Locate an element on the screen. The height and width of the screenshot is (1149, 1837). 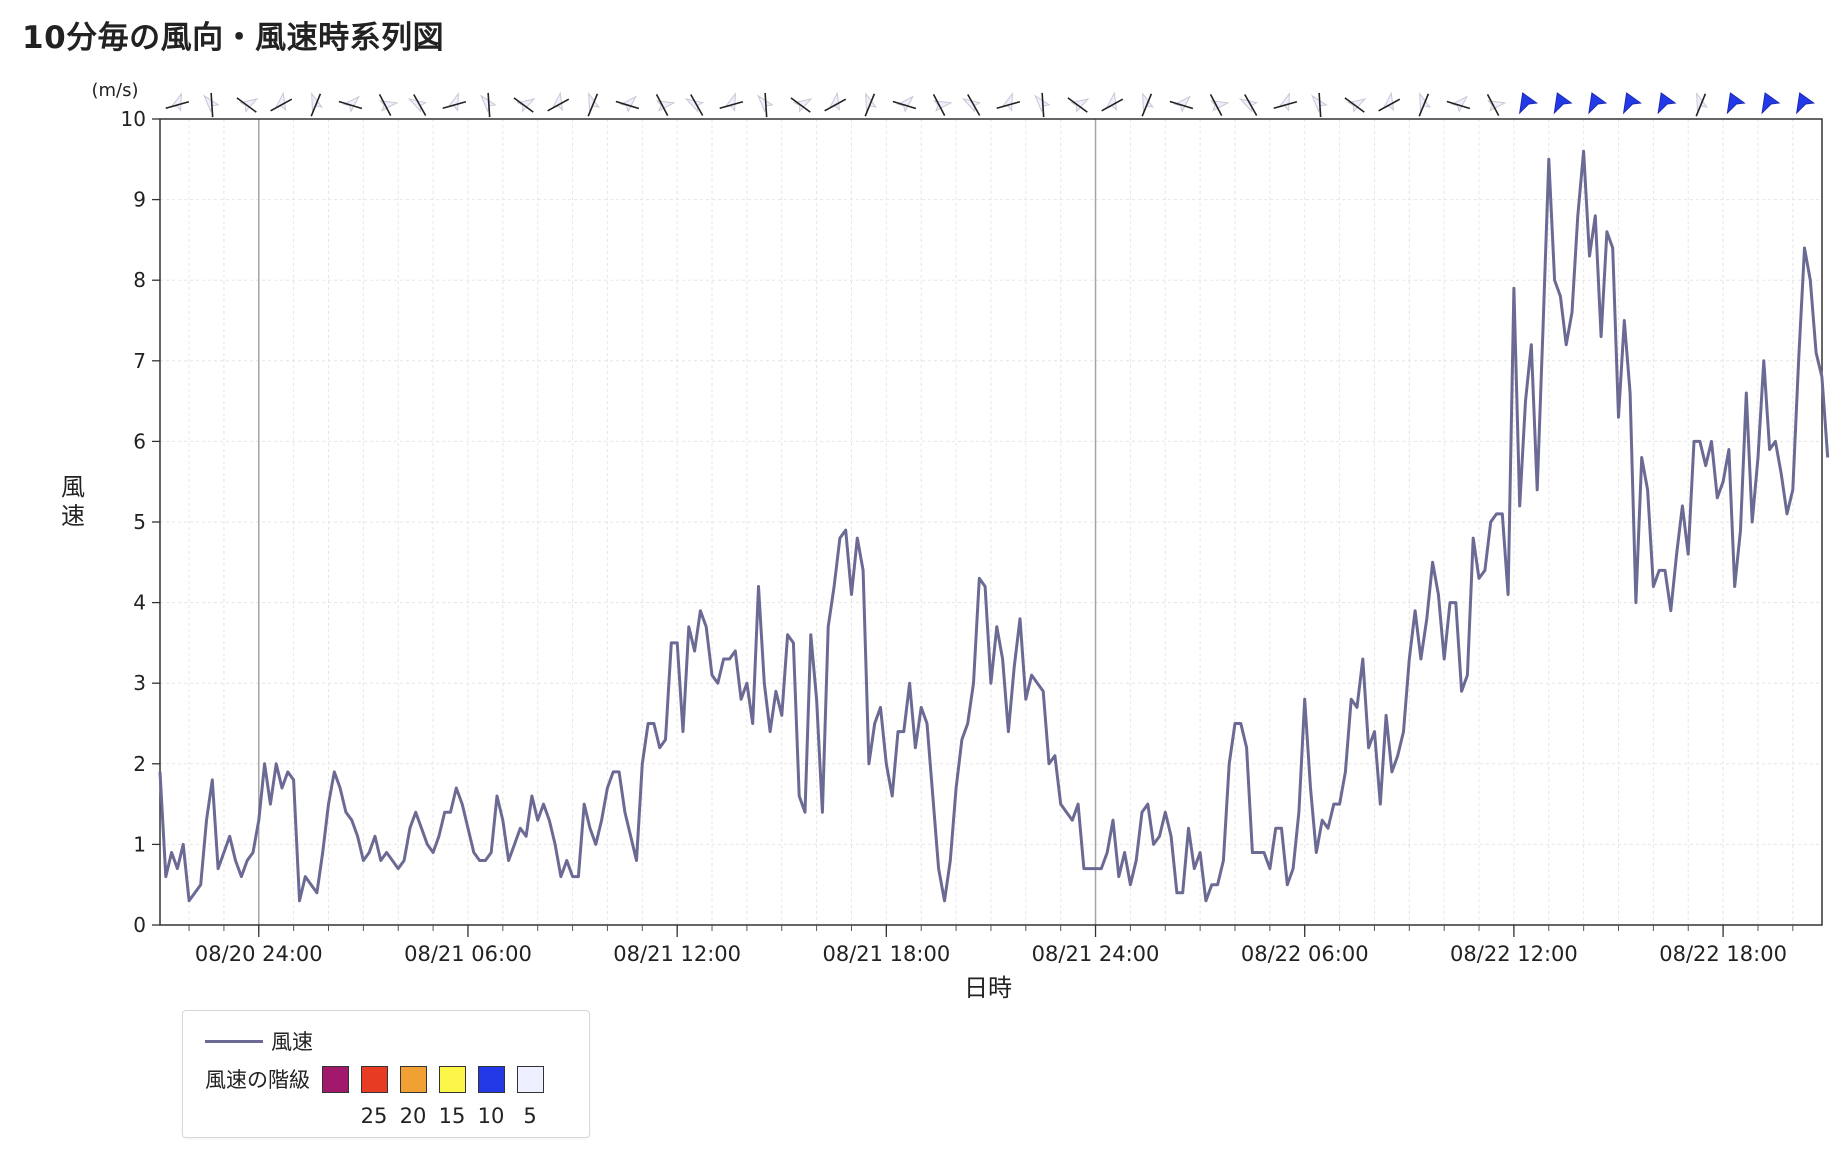
legend-value-25: 25 is located at coordinates (374, 1116).